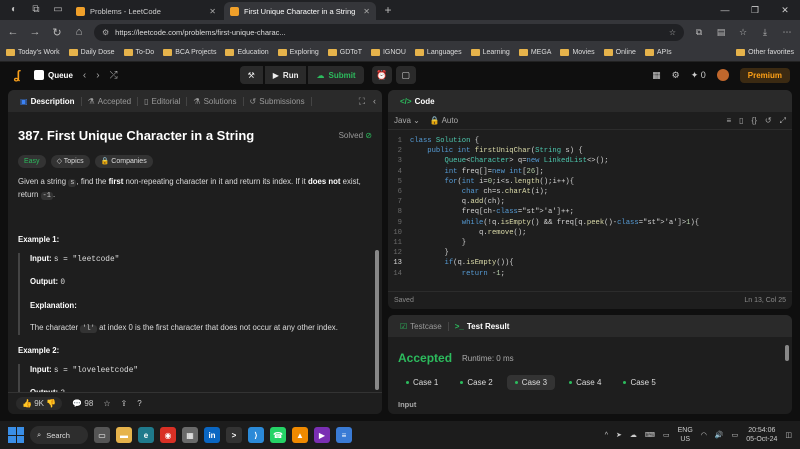 The width and height of the screenshot is (800, 449). Describe the element at coordinates (97, 75) in the screenshot. I see `next-problem-icon: ›` at that location.